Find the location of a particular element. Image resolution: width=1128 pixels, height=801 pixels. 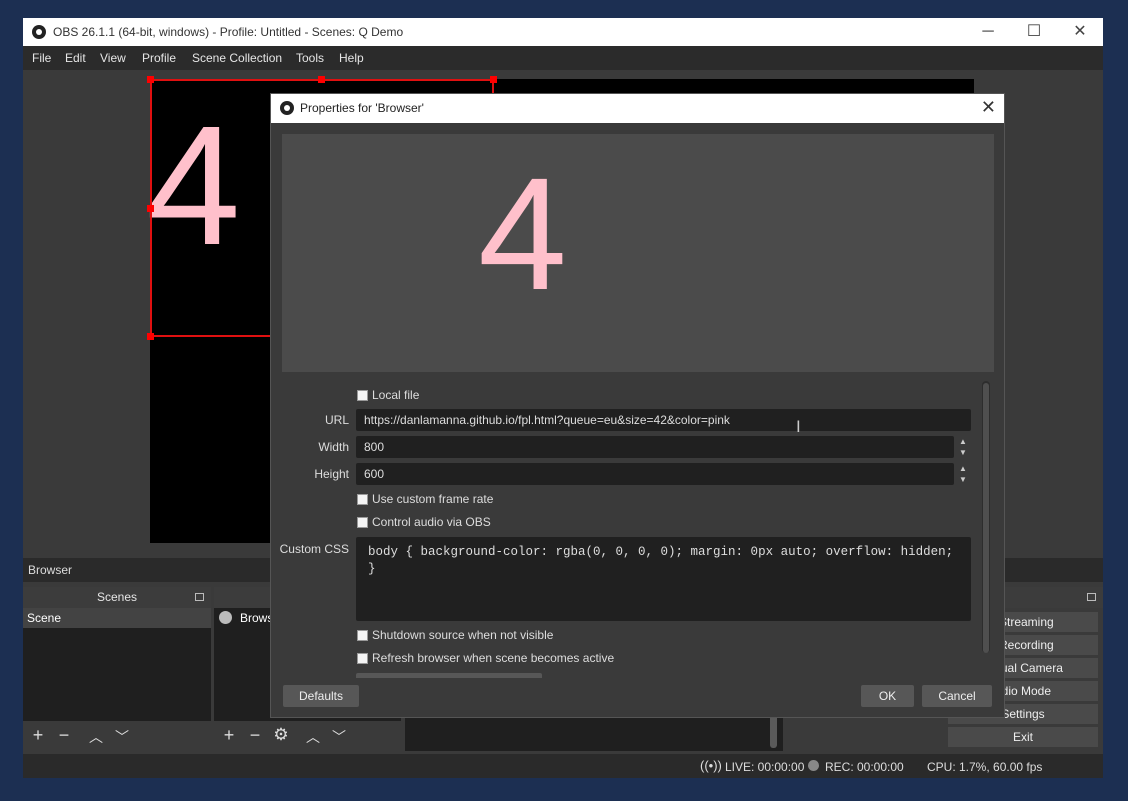

menu-scene-collection: Scene Collection is located at coordinates (237, 58).